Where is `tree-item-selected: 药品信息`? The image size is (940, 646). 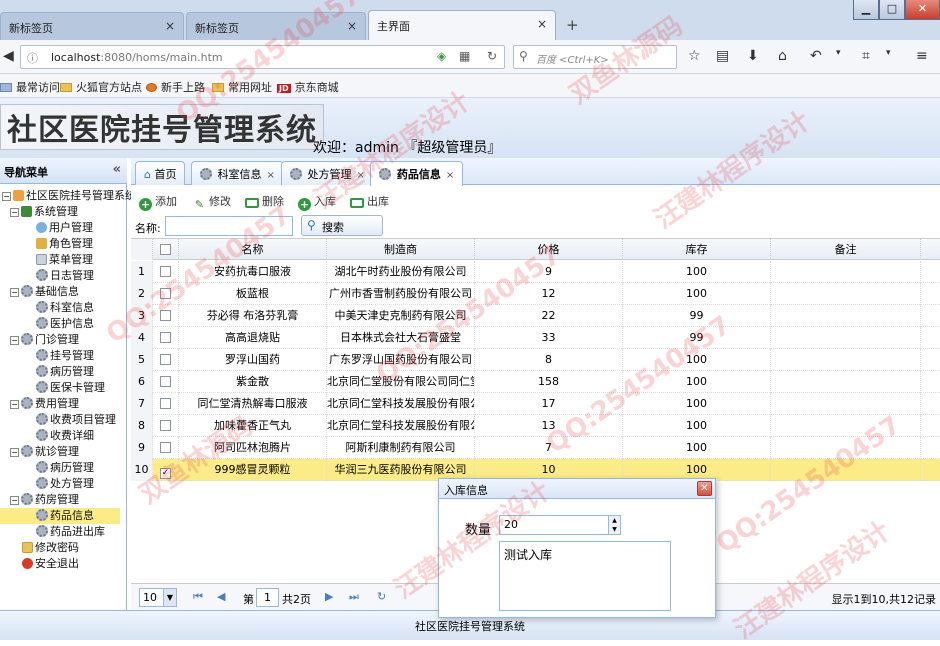 tree-item-selected: 药品信息 is located at coordinates (60, 516).